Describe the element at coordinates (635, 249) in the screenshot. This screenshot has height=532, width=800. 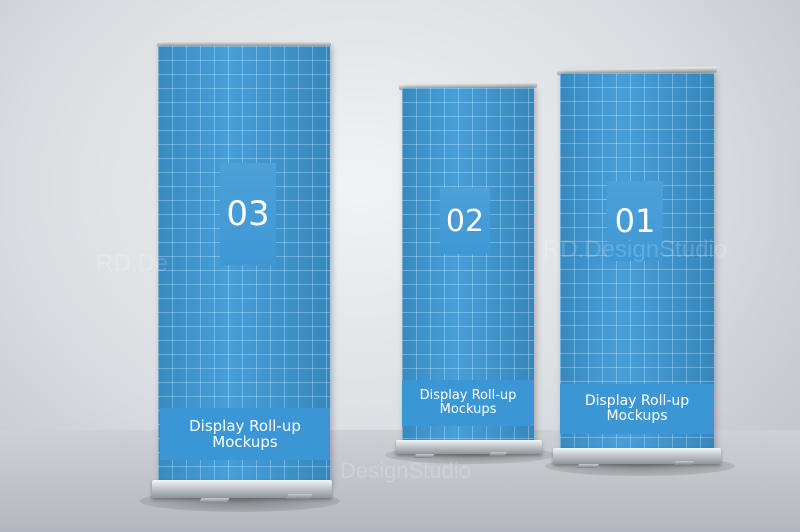
I see `watermark-right: RD.DesignStudio` at that location.